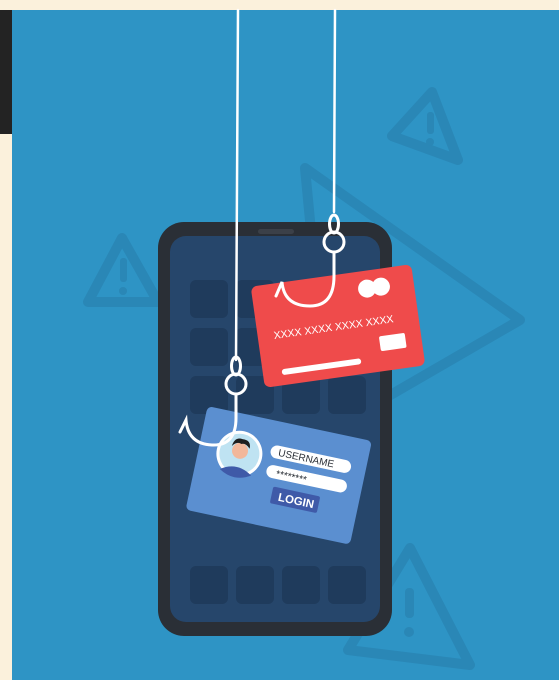 Image resolution: width=559 pixels, height=680 pixels. I want to click on phone-speaker, so click(276, 231).